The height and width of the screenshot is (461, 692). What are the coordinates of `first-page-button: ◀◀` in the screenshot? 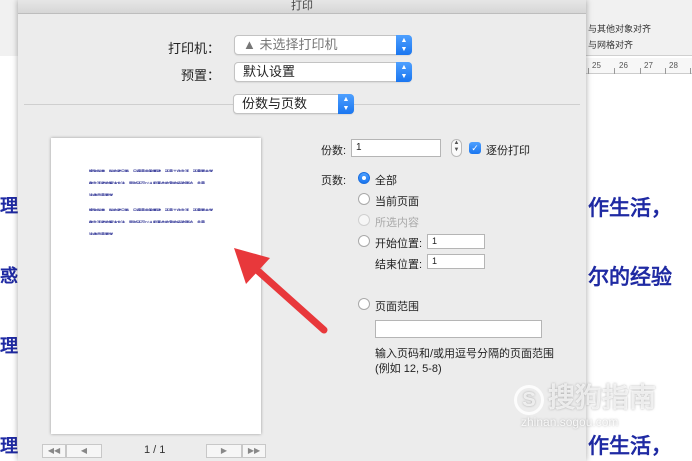 It's located at (54, 451).